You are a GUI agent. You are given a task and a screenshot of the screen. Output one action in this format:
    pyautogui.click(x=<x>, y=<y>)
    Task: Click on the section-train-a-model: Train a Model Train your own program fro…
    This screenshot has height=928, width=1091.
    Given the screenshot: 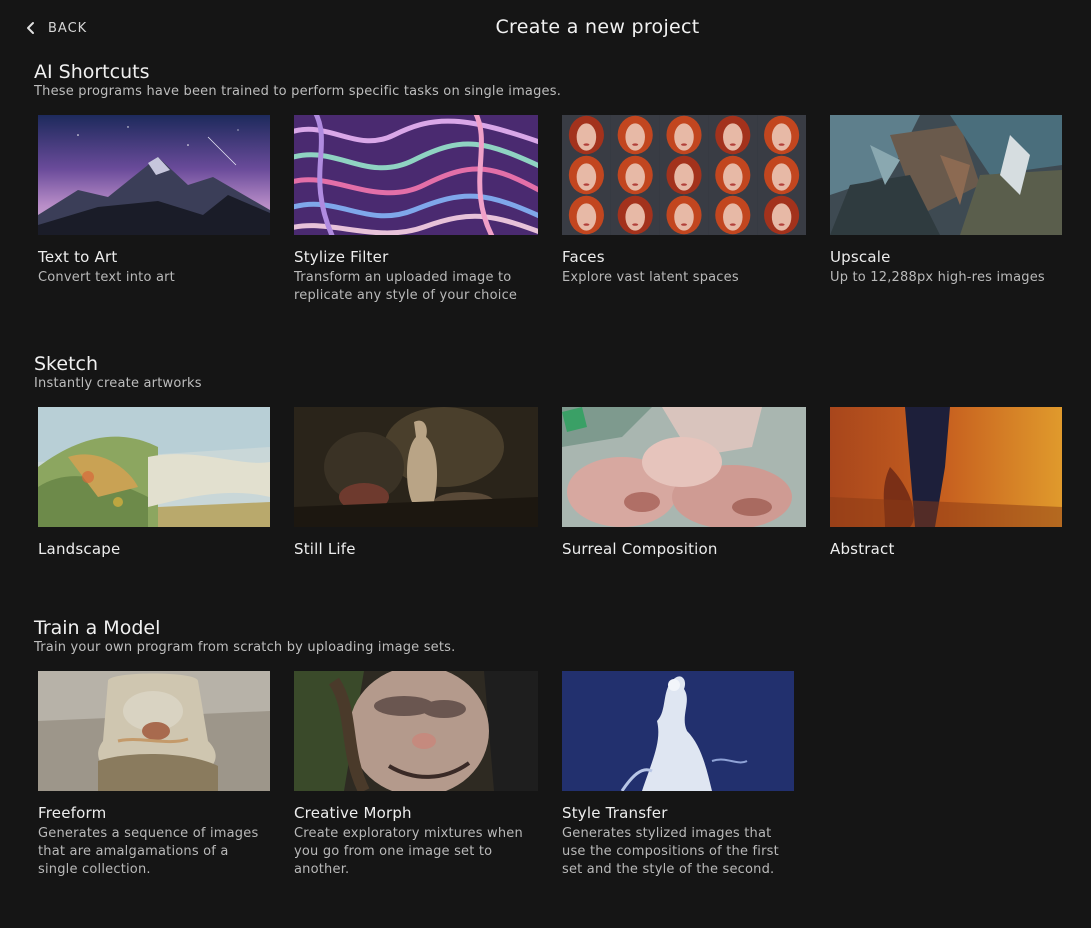 What is the action you would take?
    pyautogui.click(x=245, y=637)
    